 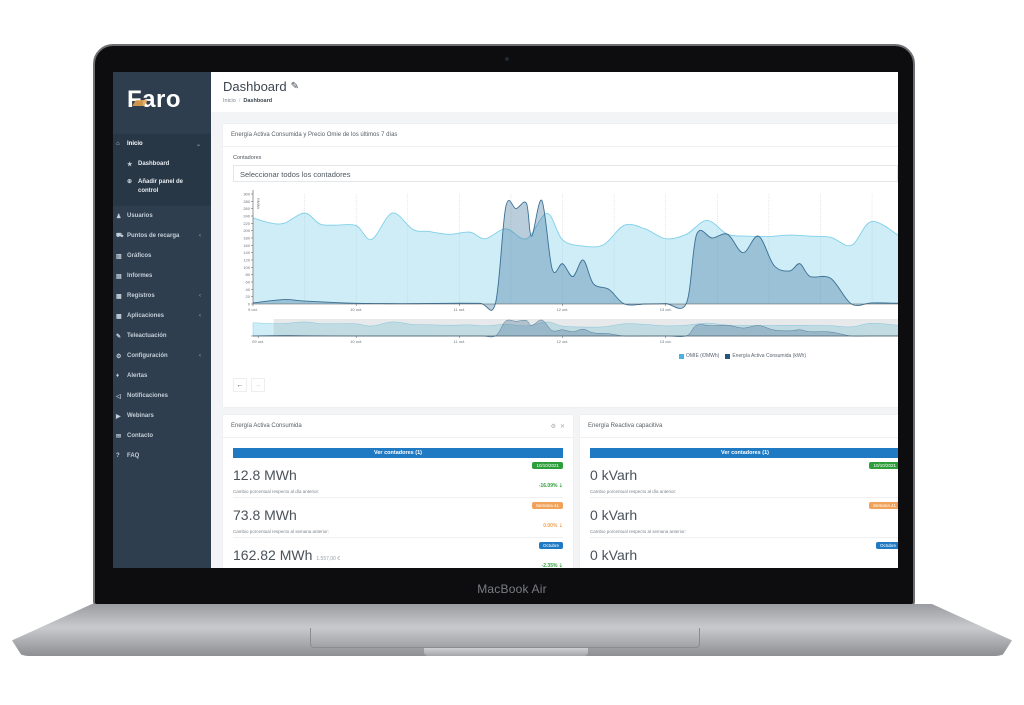 I want to click on apps-icon: ▦, so click(x=119, y=316).